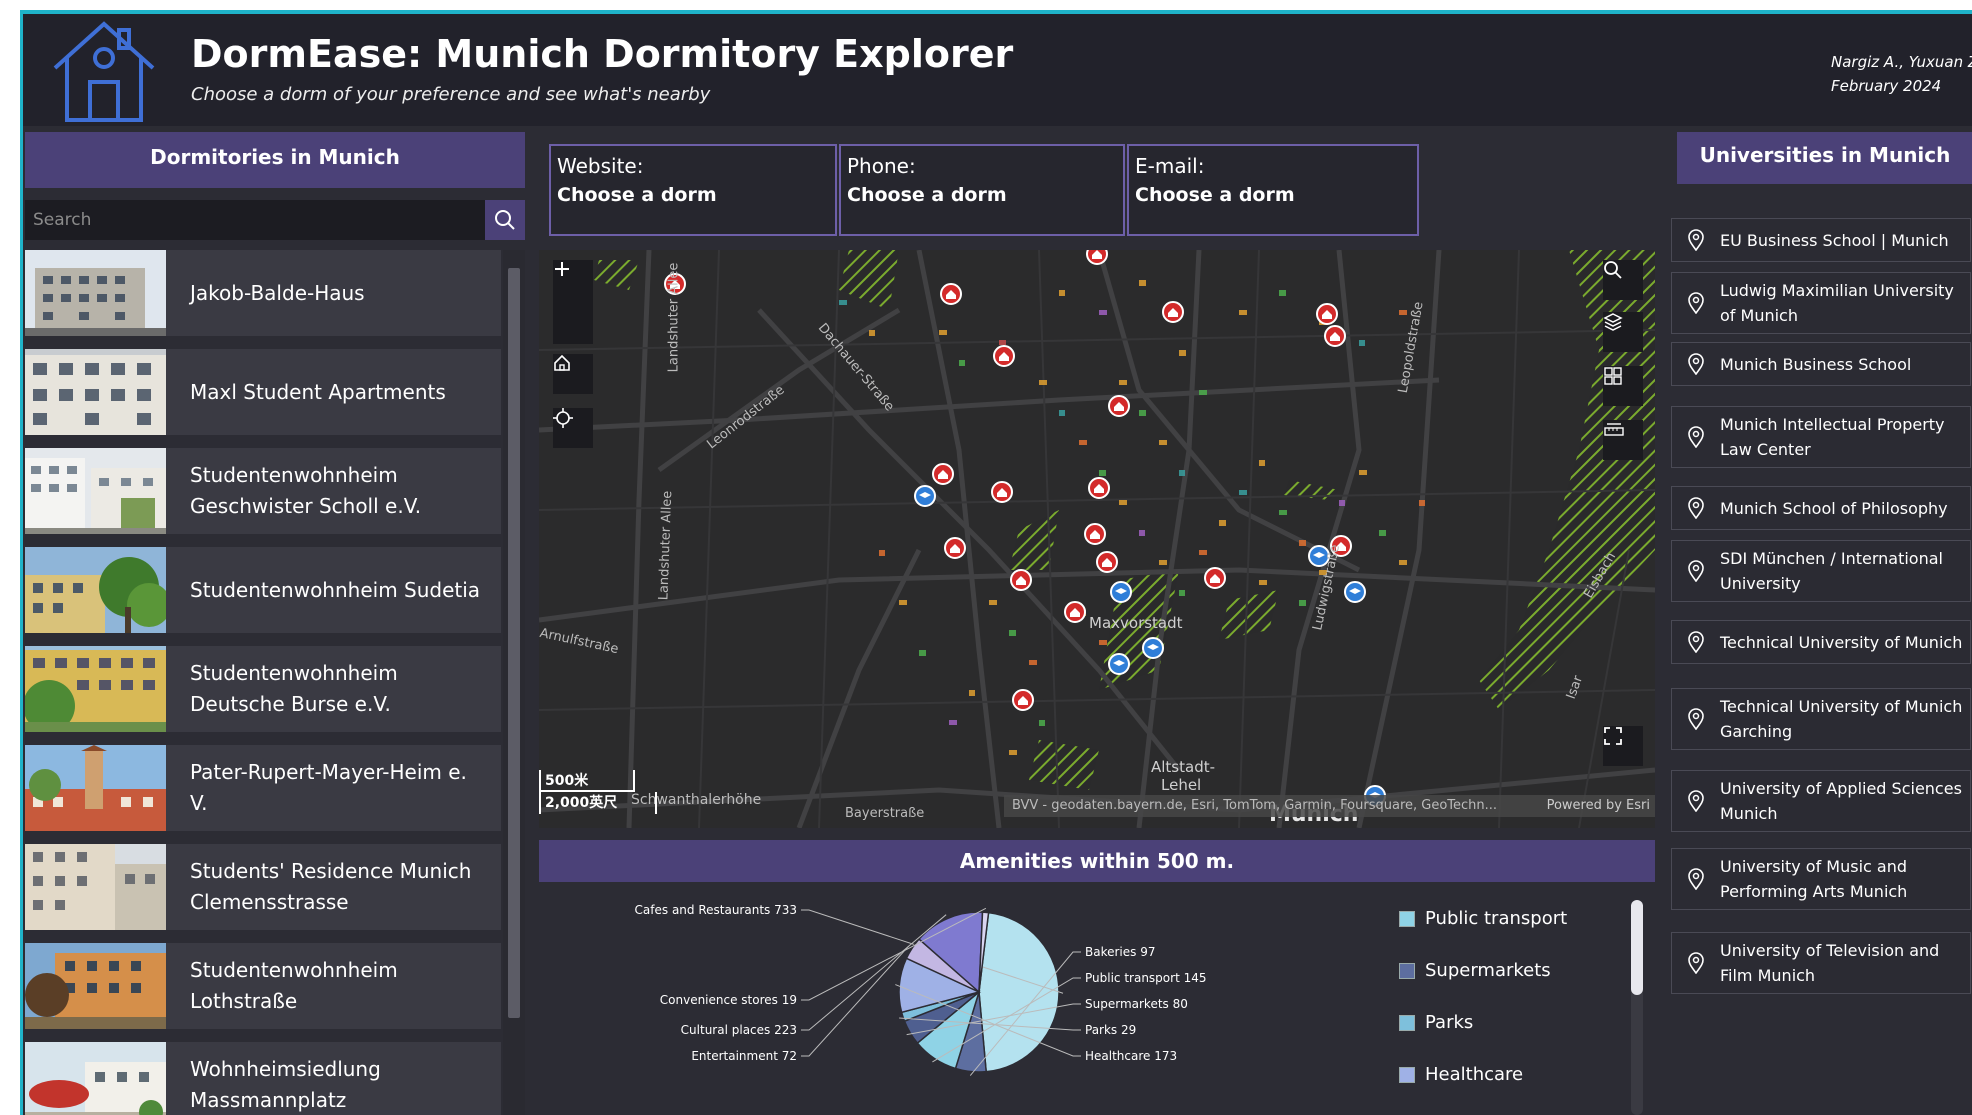 The height and width of the screenshot is (1115, 1972). What do you see at coordinates (514, 643) in the screenshot?
I see `dorm-list-scroll-thumb` at bounding box center [514, 643].